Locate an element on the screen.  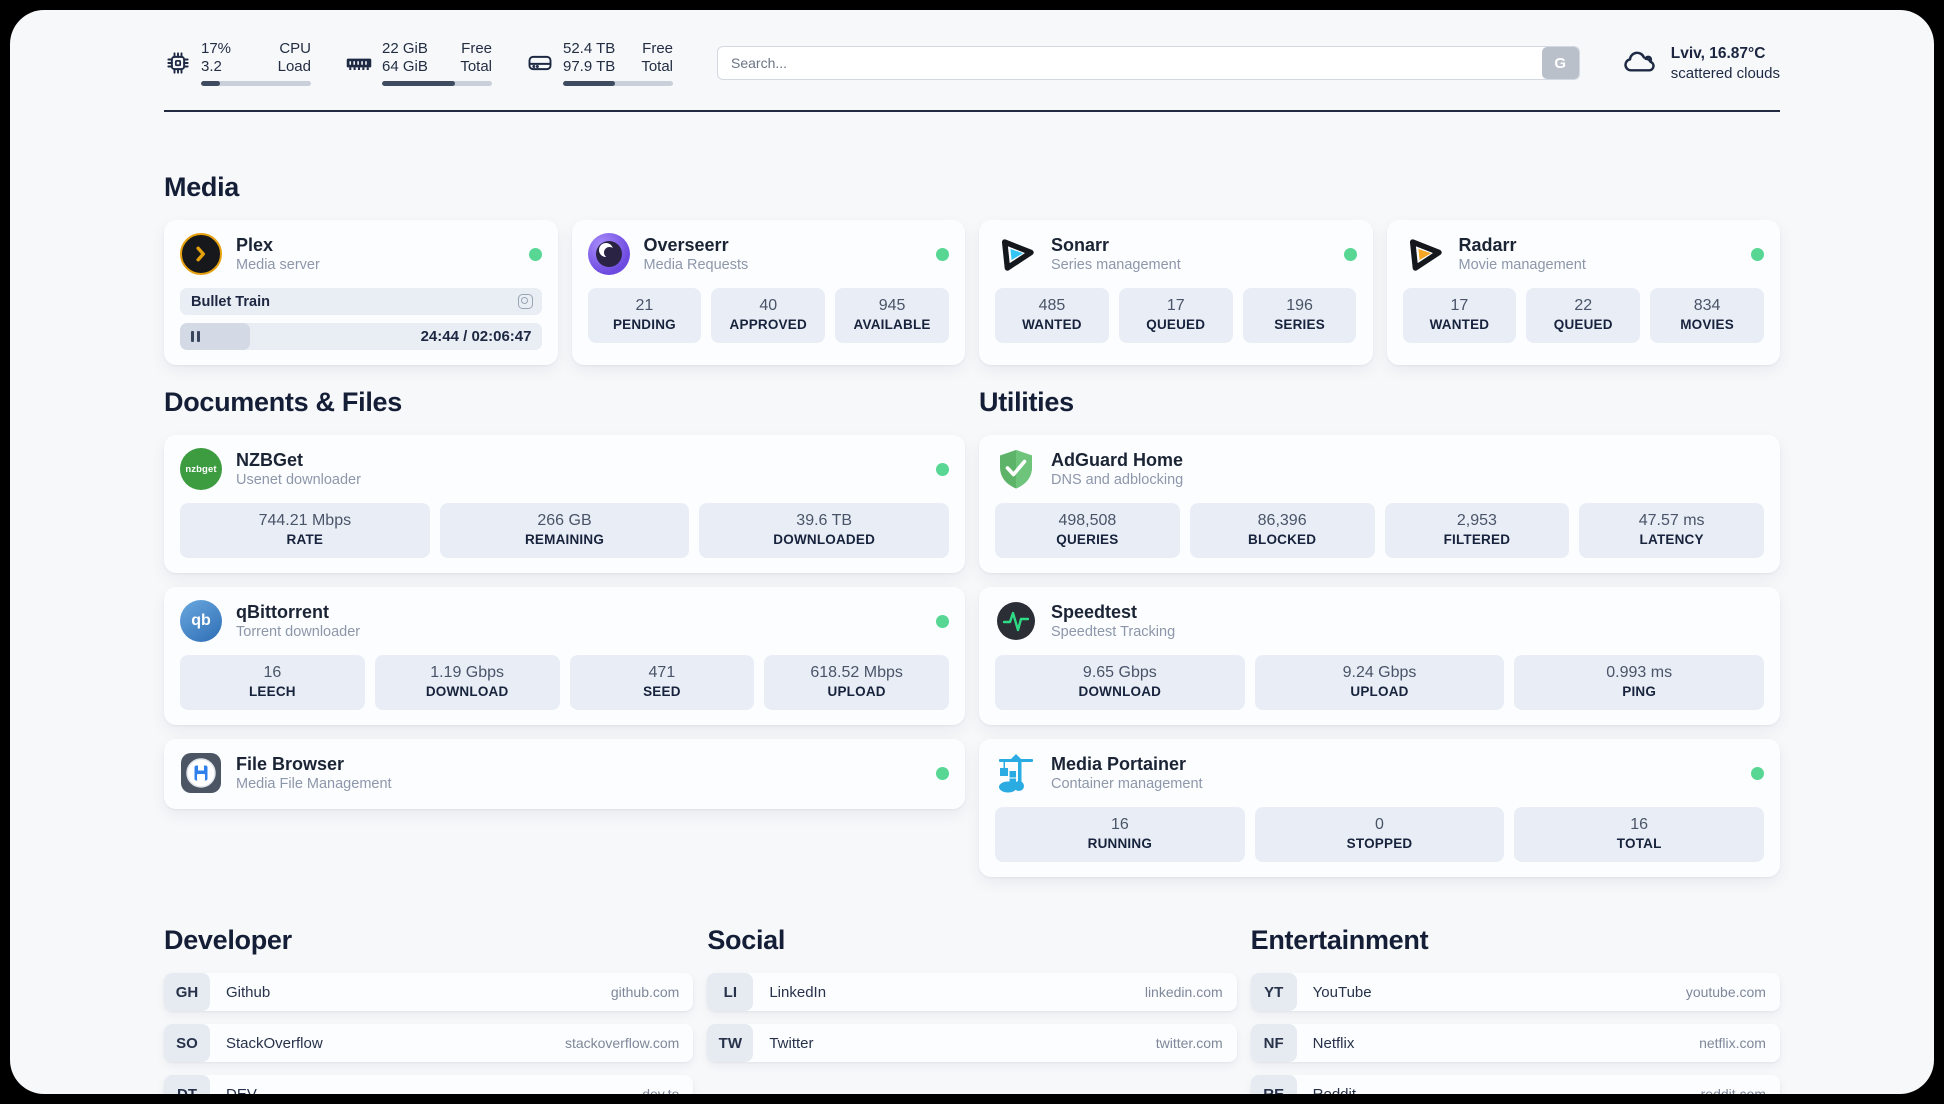
weather-widget: Lviv, 16.87°C scattered clouds is located at coordinates (1700, 63).